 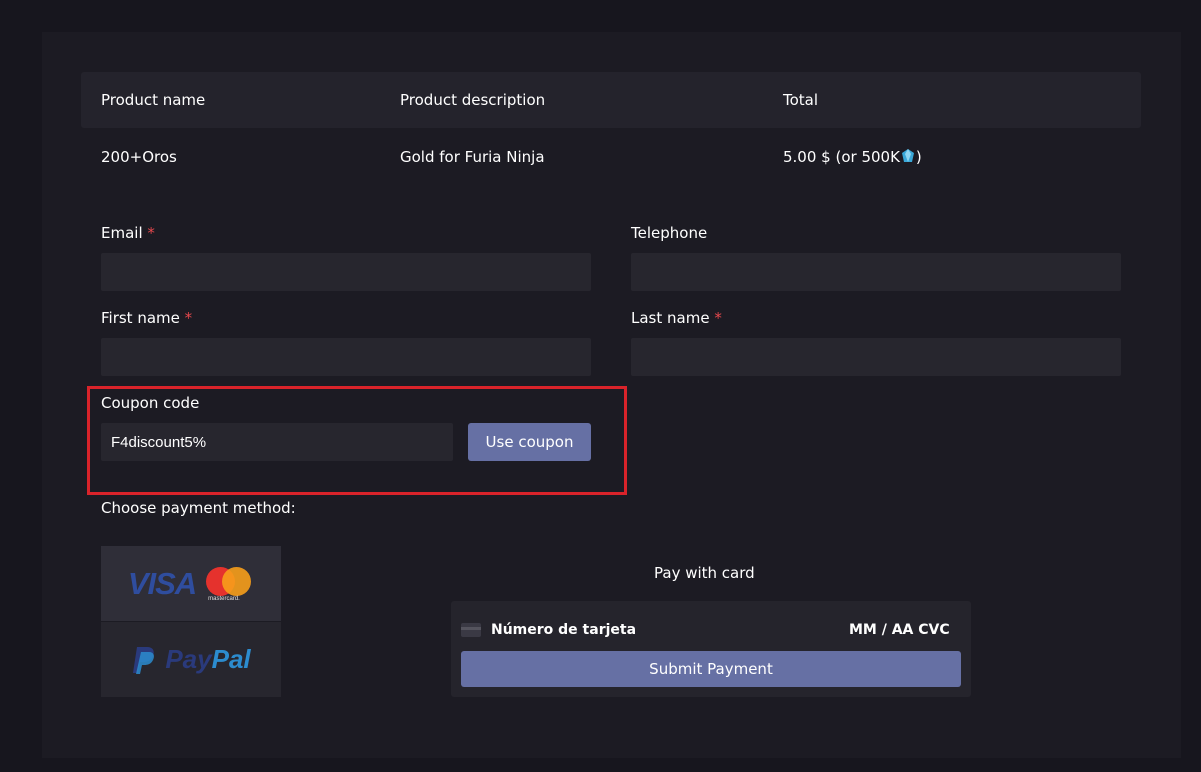 What do you see at coordinates (162, 583) in the screenshot?
I see `visa-logo: VISA` at bounding box center [162, 583].